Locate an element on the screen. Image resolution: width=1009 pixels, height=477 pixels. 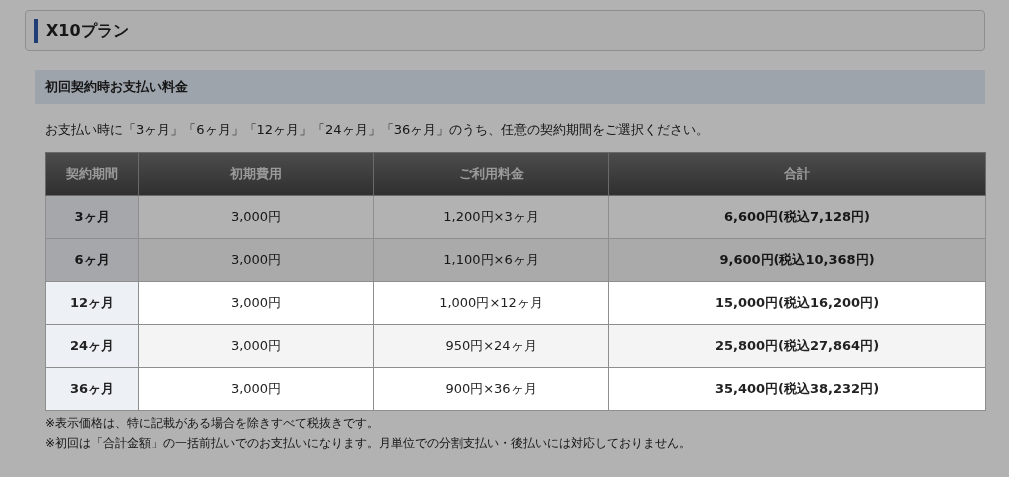
column-header: 契約期間 is located at coordinates (92, 174).